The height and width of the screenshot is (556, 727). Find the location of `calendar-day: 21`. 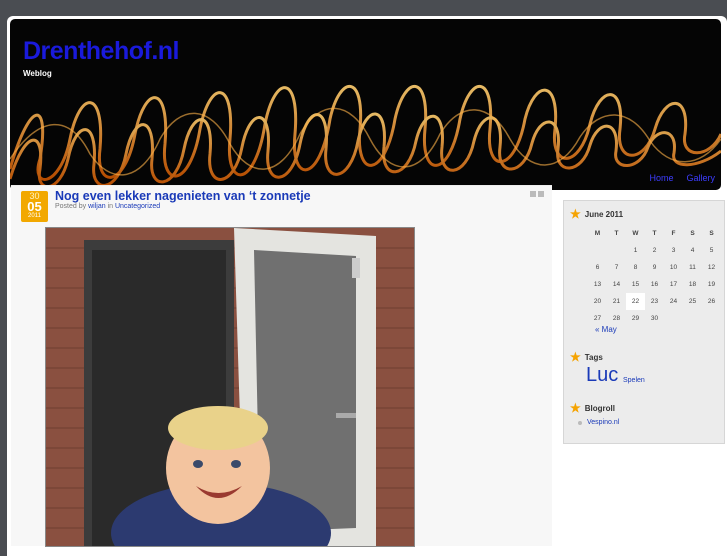

calendar-day: 21 is located at coordinates (616, 301).